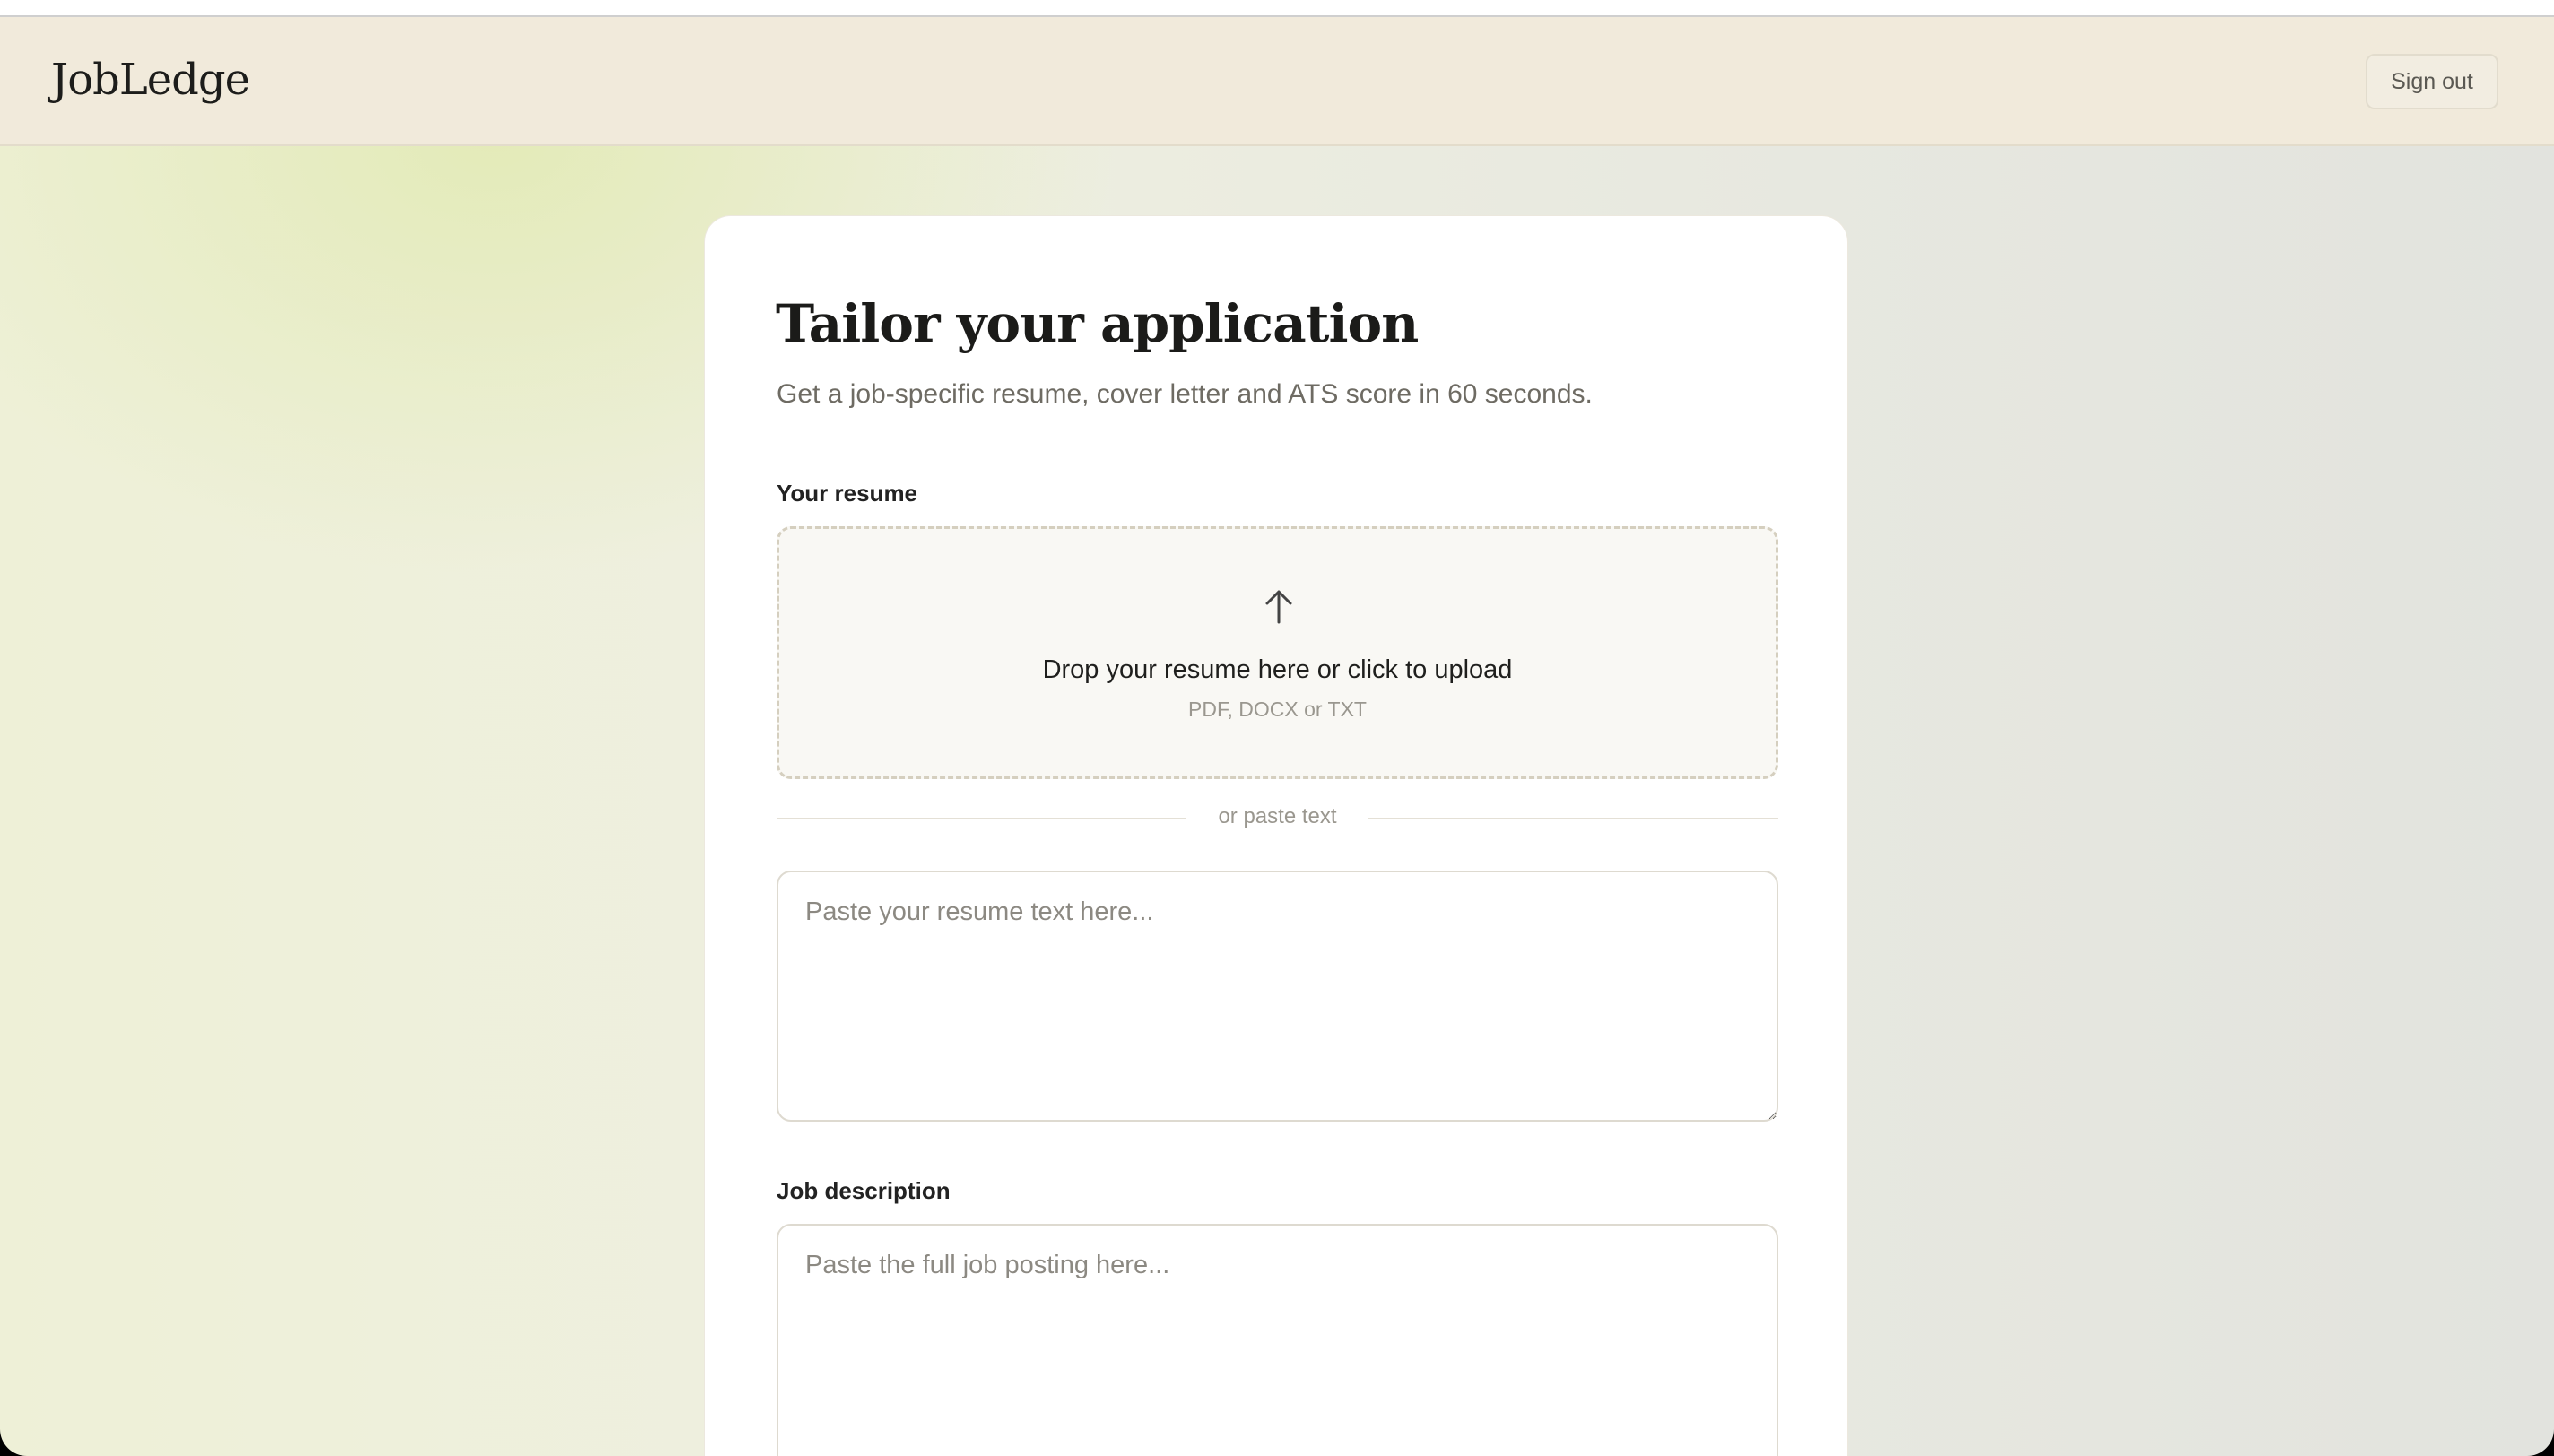  I want to click on resume-text-input, so click(1277, 997).